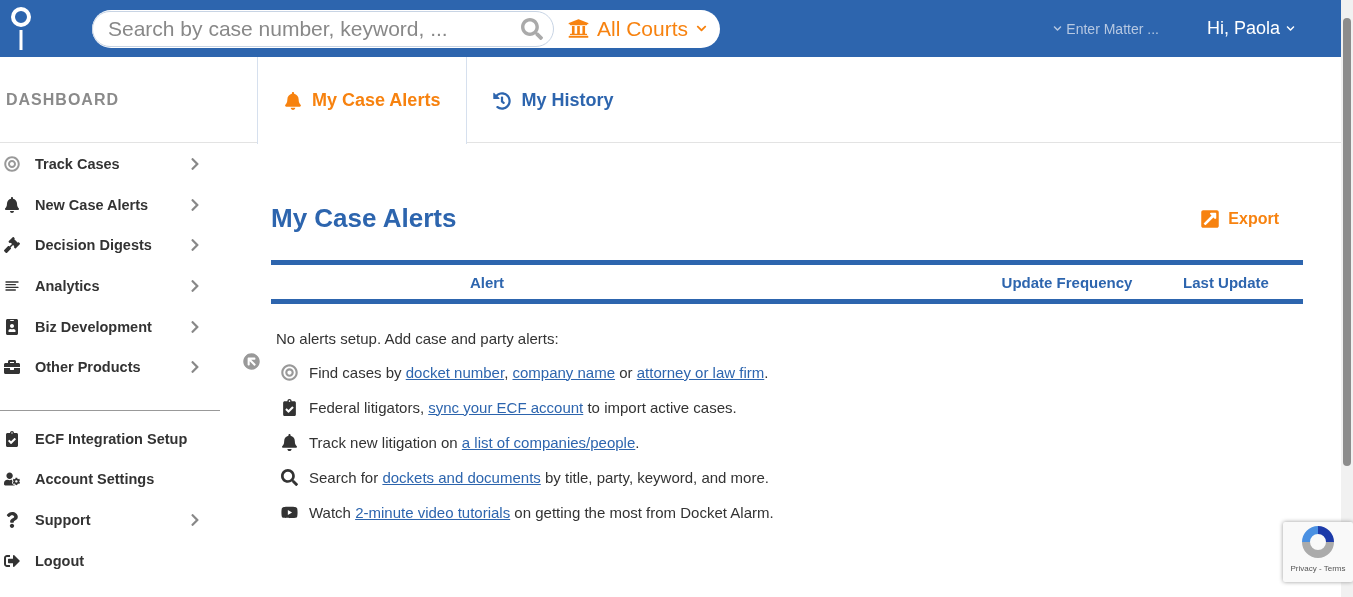 This screenshot has height=597, width=1353. What do you see at coordinates (110, 367) in the screenshot?
I see `sidebar-item: Other Products` at bounding box center [110, 367].